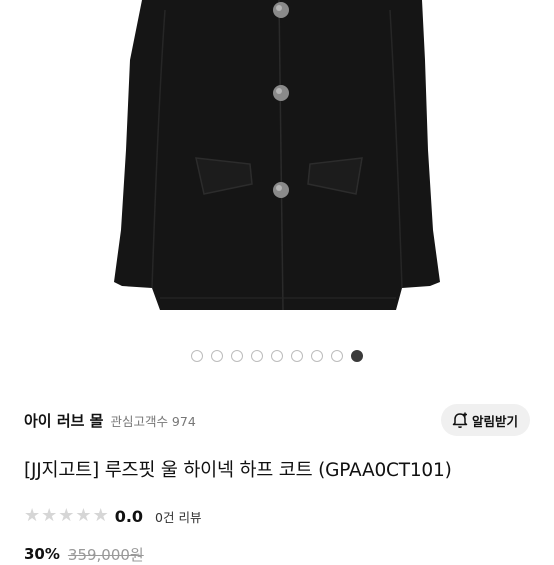 This screenshot has height=565, width=554. I want to click on rating-value: 0.0, so click(129, 516).